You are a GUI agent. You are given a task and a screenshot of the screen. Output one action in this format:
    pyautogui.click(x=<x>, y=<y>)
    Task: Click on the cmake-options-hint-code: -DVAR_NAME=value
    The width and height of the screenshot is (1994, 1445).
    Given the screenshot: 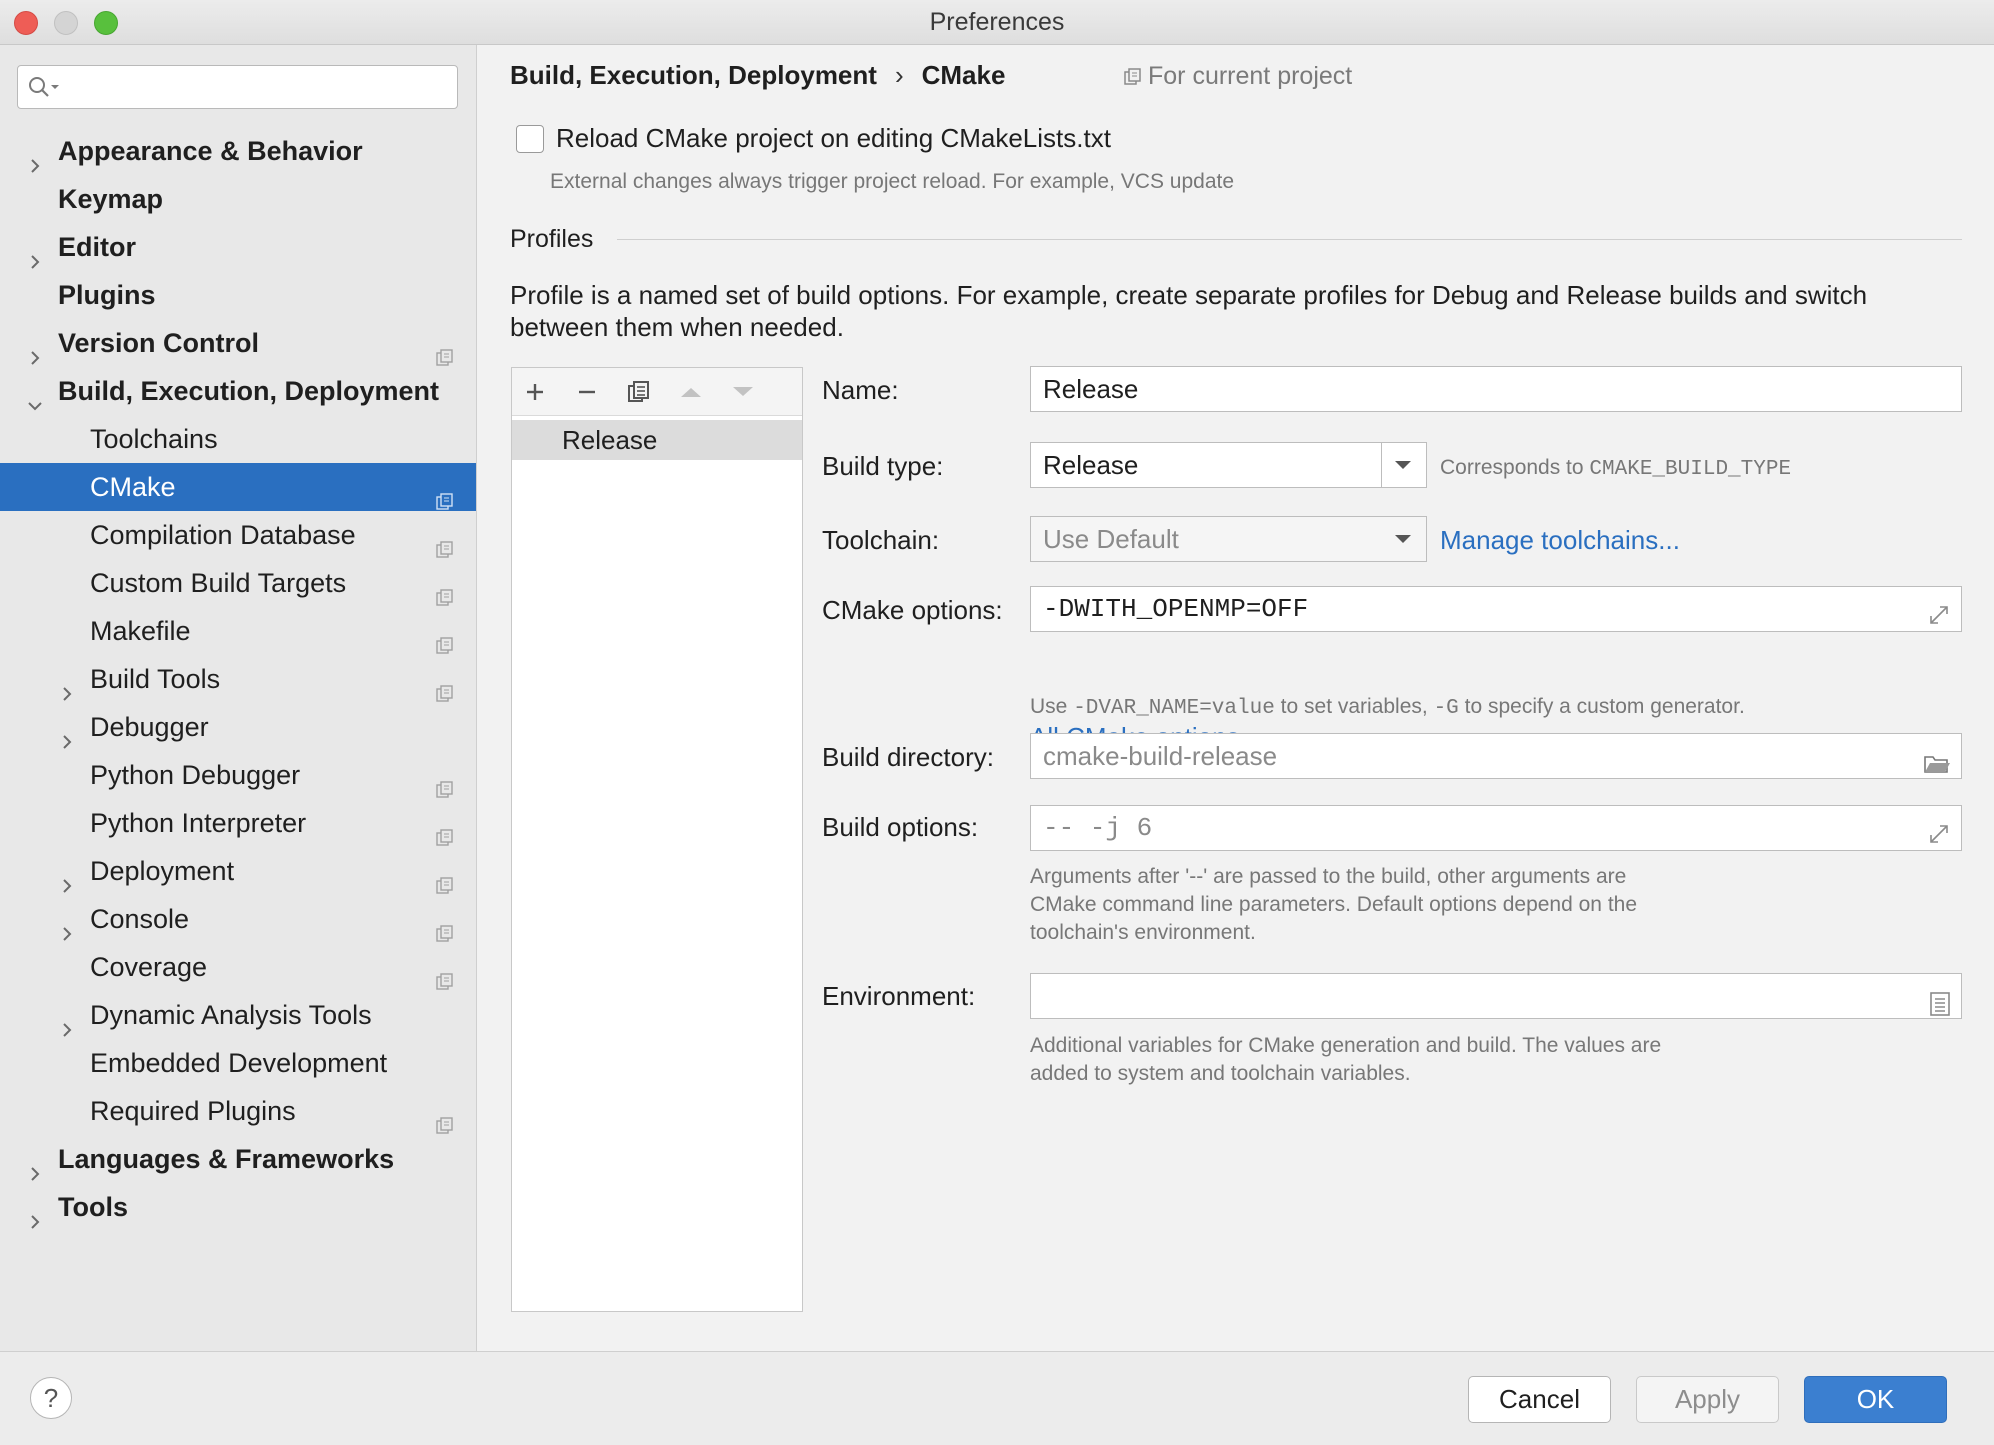 What is the action you would take?
    pyautogui.click(x=1174, y=708)
    